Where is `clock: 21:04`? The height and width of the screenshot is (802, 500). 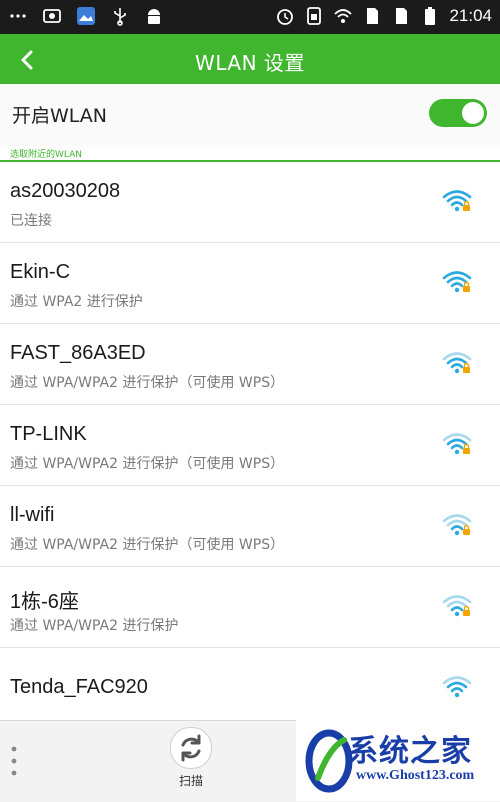
clock: 21:04 is located at coordinates (470, 15).